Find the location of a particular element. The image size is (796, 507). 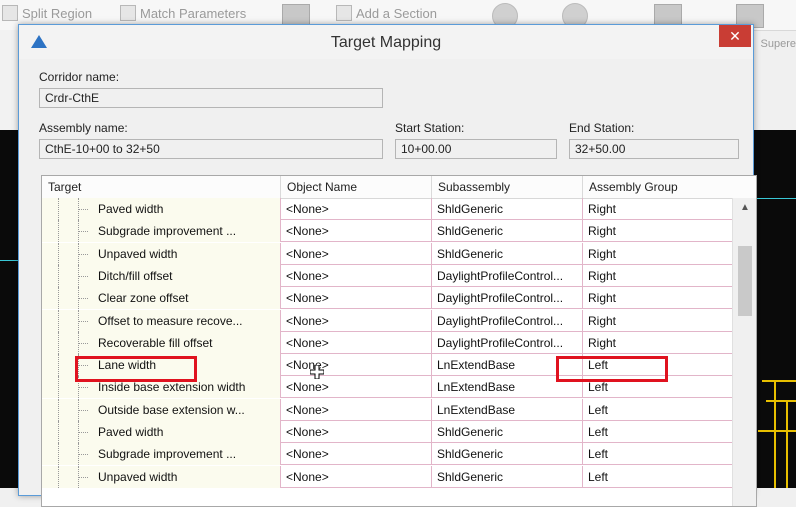

corridor-name-label: Corridor name: is located at coordinates (79, 77).